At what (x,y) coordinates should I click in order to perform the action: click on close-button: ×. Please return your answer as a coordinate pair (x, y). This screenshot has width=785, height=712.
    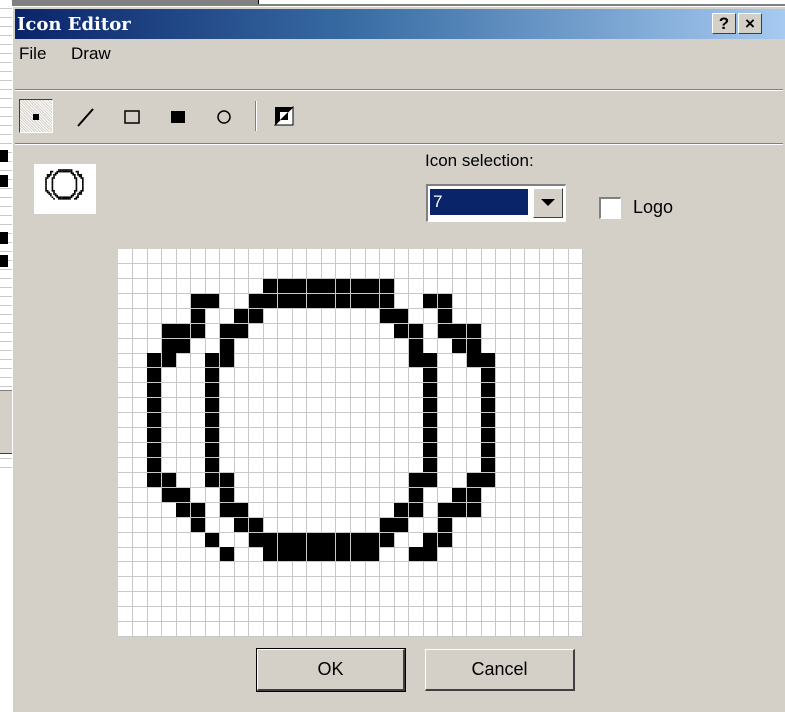
    Looking at the image, I should click on (750, 23).